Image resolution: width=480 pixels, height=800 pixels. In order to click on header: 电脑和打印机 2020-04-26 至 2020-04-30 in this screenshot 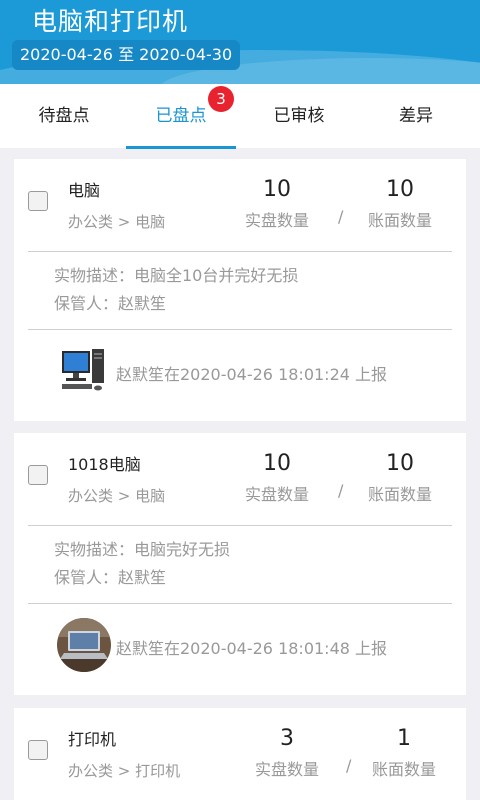, I will do `click(240, 42)`.